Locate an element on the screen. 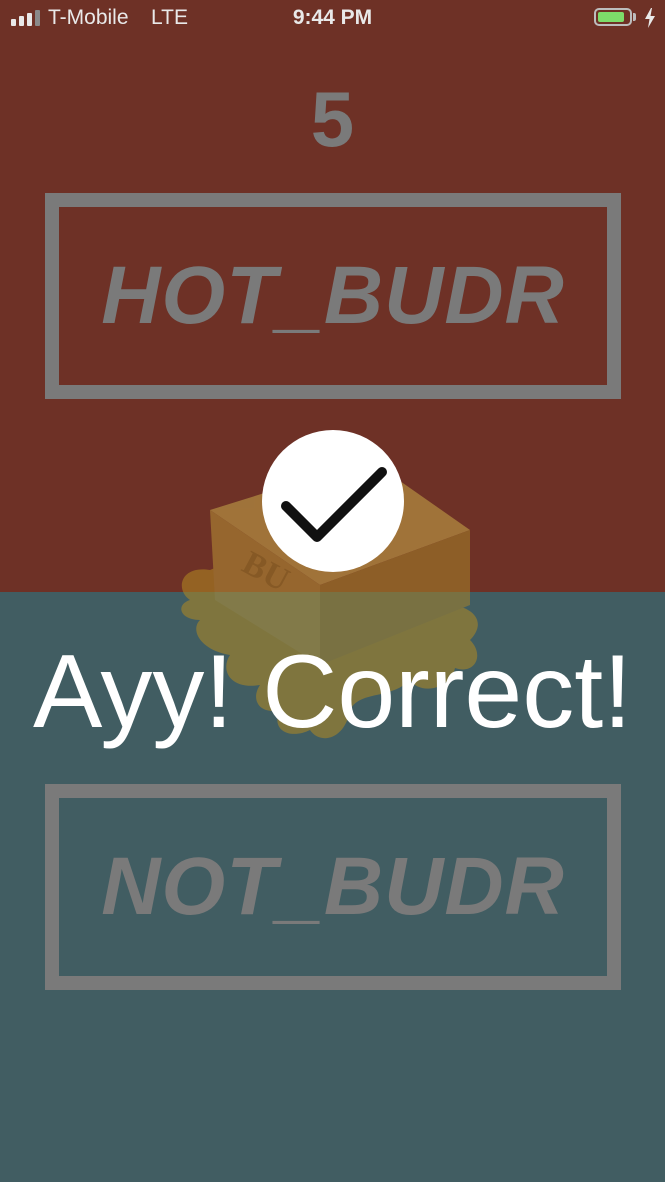  result-message: Ayy! Correct! is located at coordinates (332, 692).